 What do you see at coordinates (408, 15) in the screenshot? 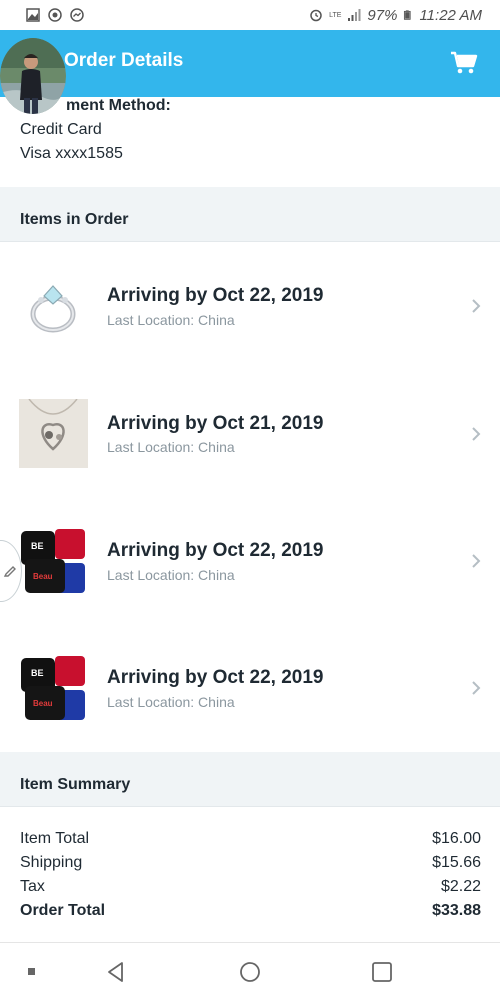
I see `battery-icon` at bounding box center [408, 15].